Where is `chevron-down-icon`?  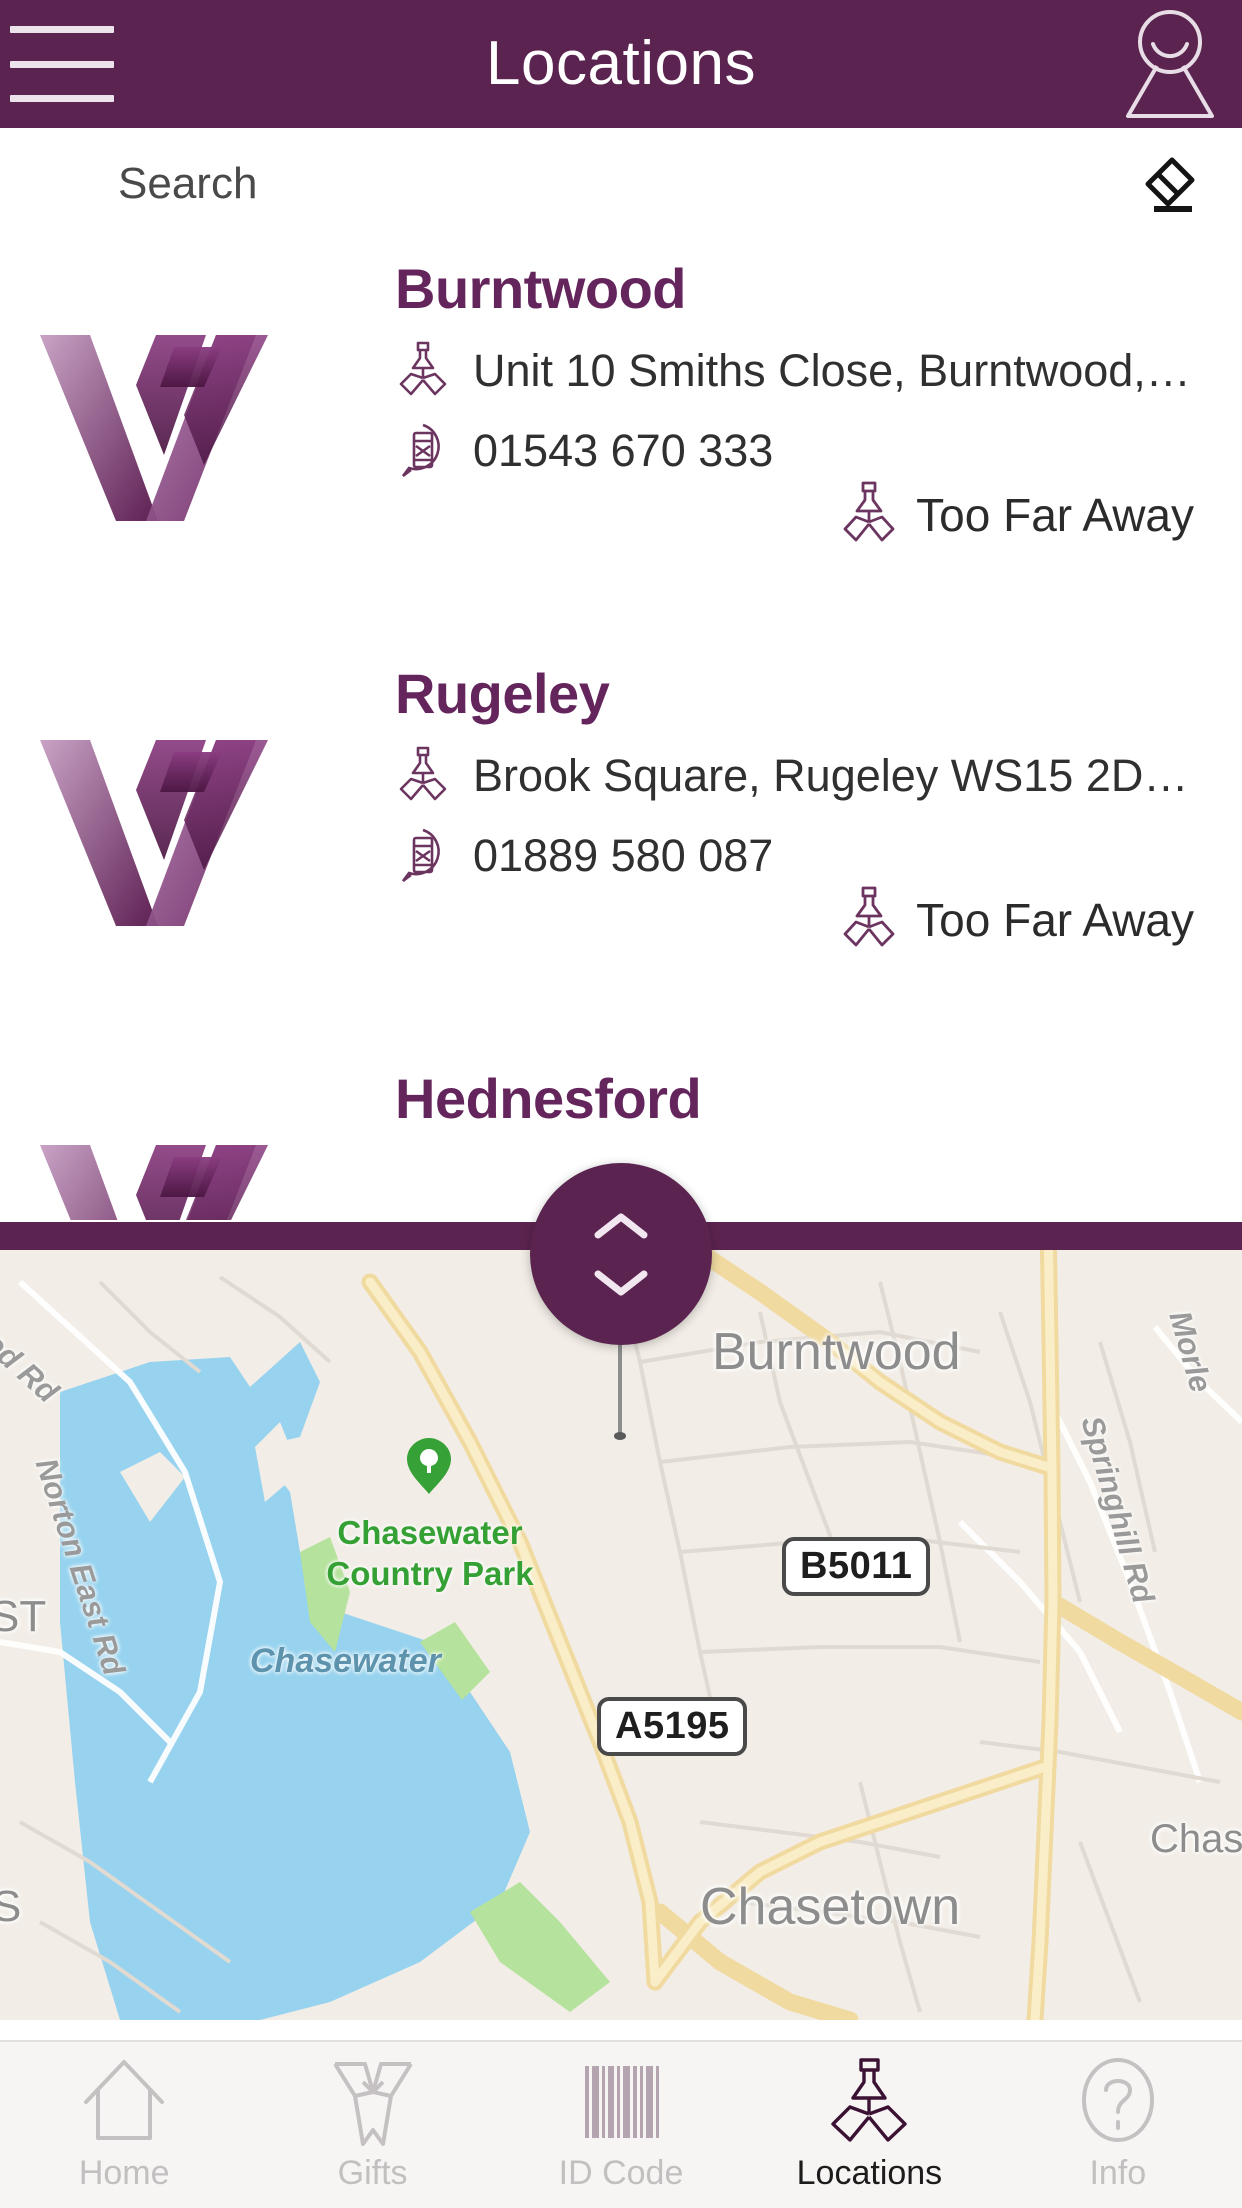
chevron-down-icon is located at coordinates (621, 1283).